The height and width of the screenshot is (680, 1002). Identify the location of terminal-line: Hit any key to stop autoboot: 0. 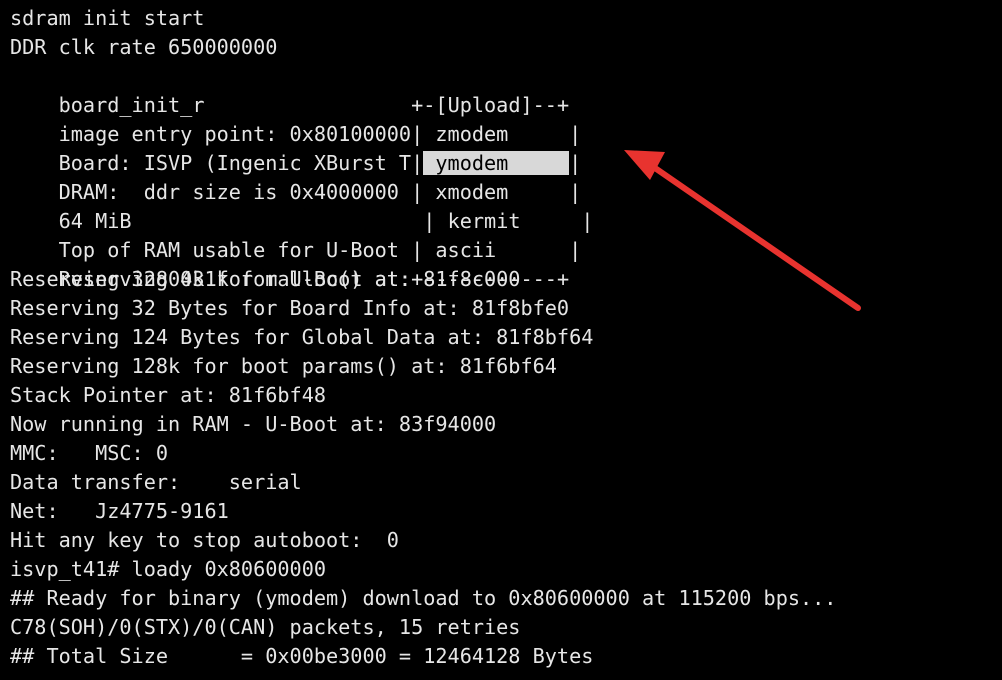
(204, 540).